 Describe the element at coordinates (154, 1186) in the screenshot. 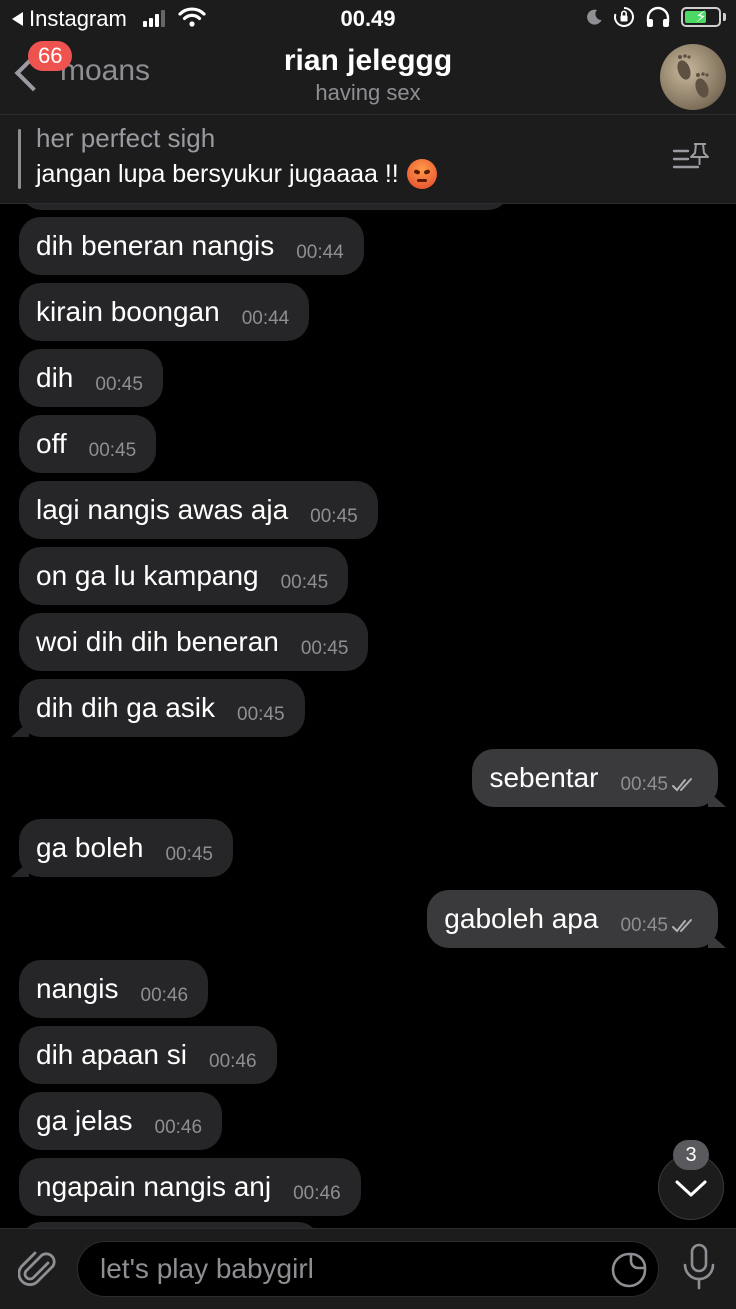

I see `message-text: ngapain nangis anj` at that location.